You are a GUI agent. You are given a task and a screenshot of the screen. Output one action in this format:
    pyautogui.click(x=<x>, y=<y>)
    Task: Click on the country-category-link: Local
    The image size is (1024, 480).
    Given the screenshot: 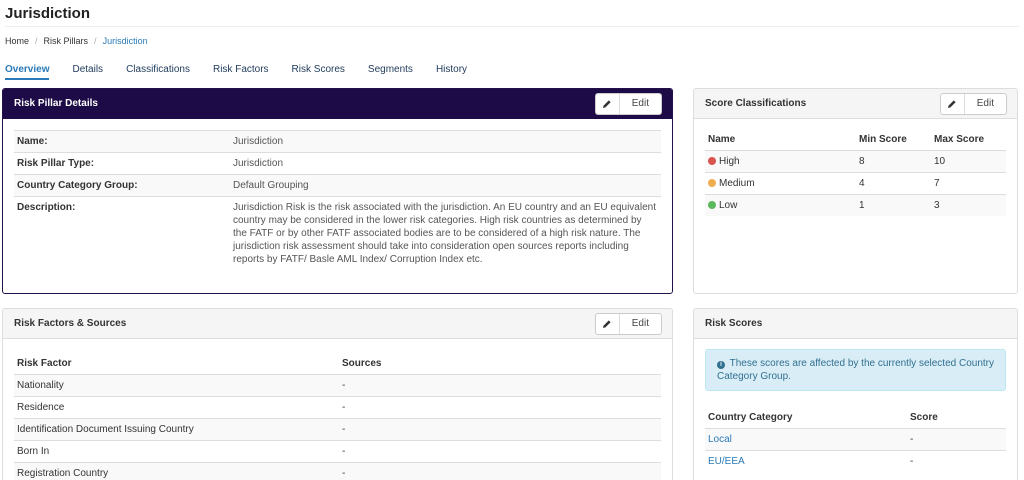 What is the action you would take?
    pyautogui.click(x=720, y=439)
    